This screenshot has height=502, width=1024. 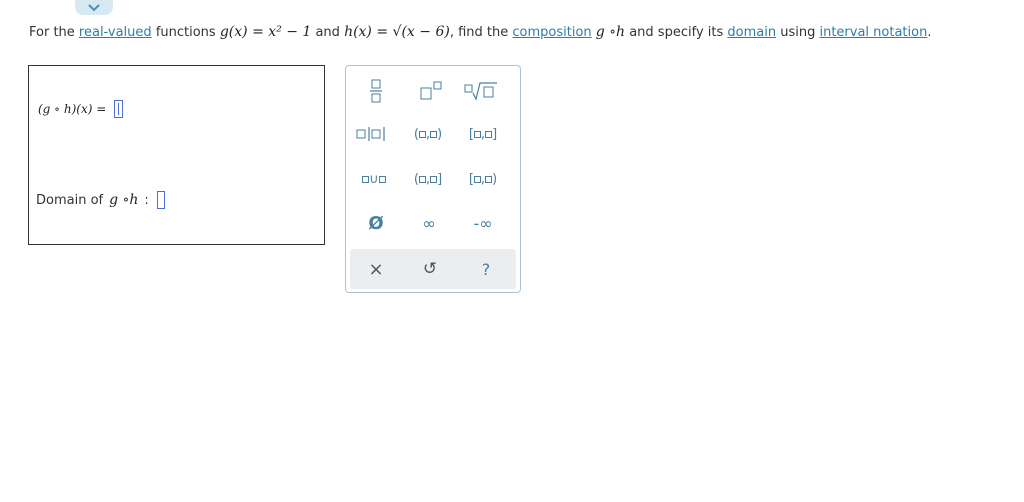 I want to click on fraction-button, so click(x=376, y=91).